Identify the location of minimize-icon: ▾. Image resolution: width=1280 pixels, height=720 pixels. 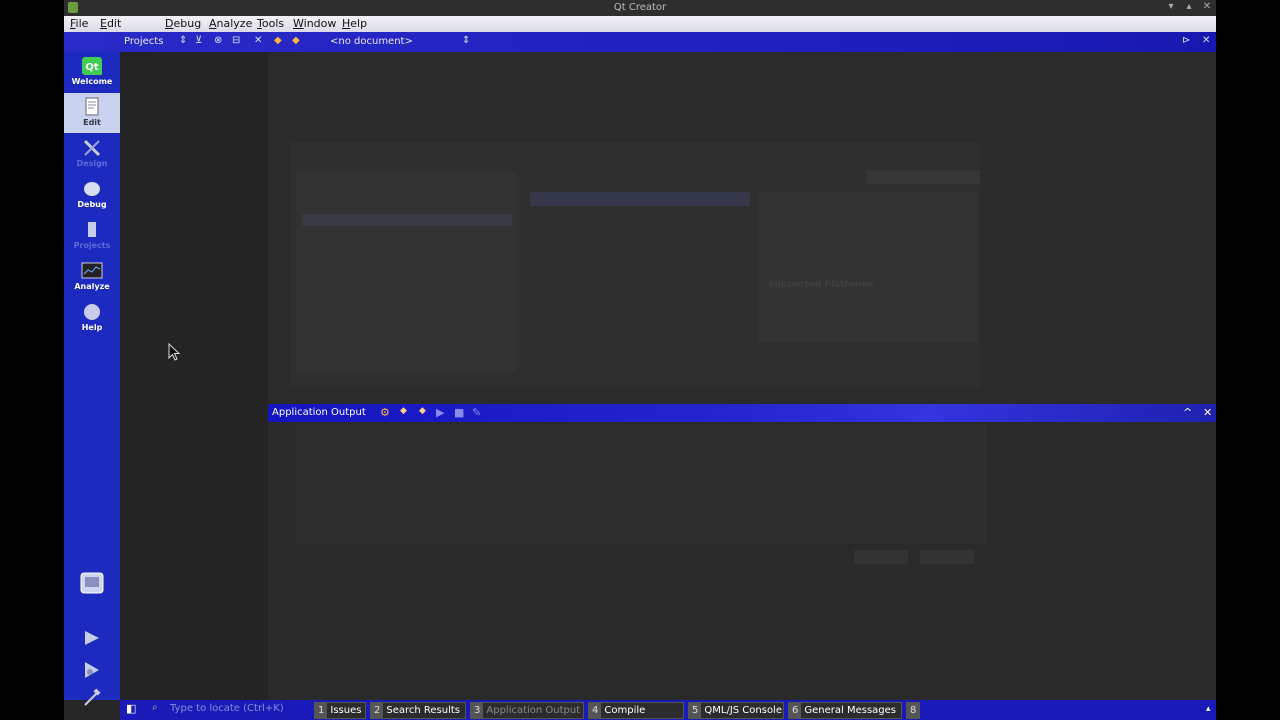
(1171, 8).